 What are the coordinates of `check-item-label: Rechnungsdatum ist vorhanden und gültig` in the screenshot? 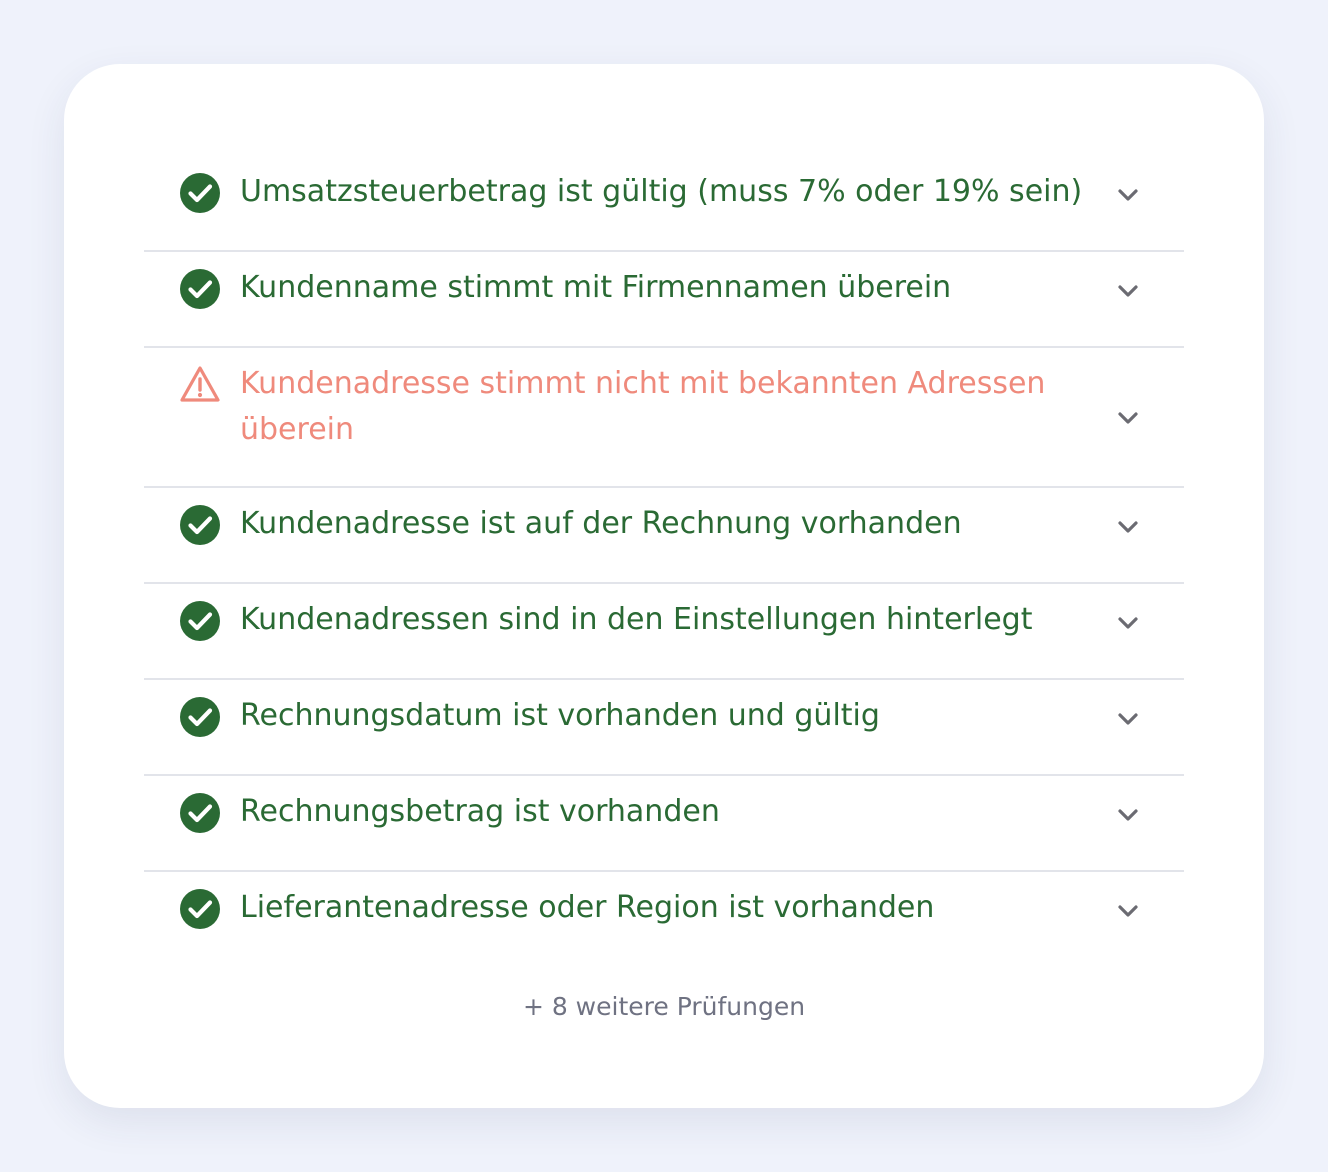 It's located at (560, 715).